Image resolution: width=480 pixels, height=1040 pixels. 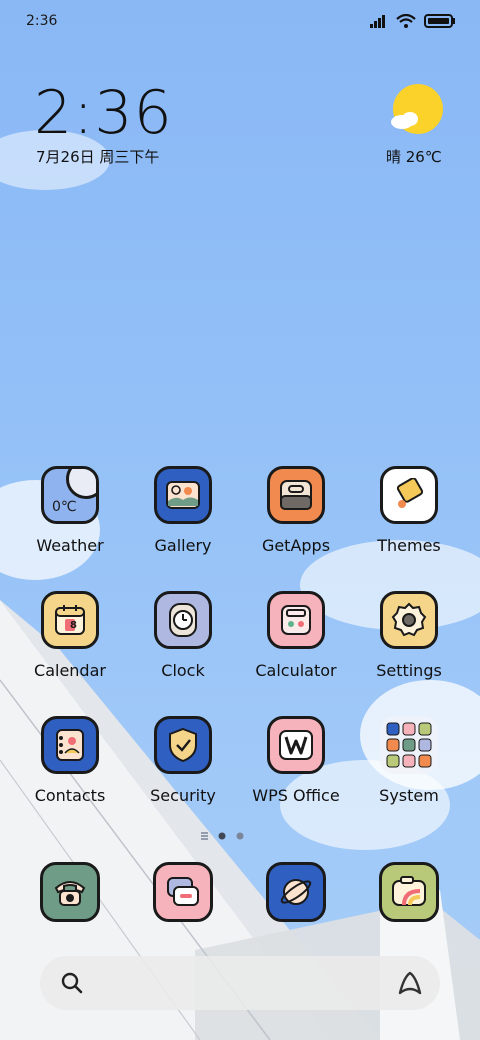 I want to click on app-label: Themes, so click(x=409, y=545).